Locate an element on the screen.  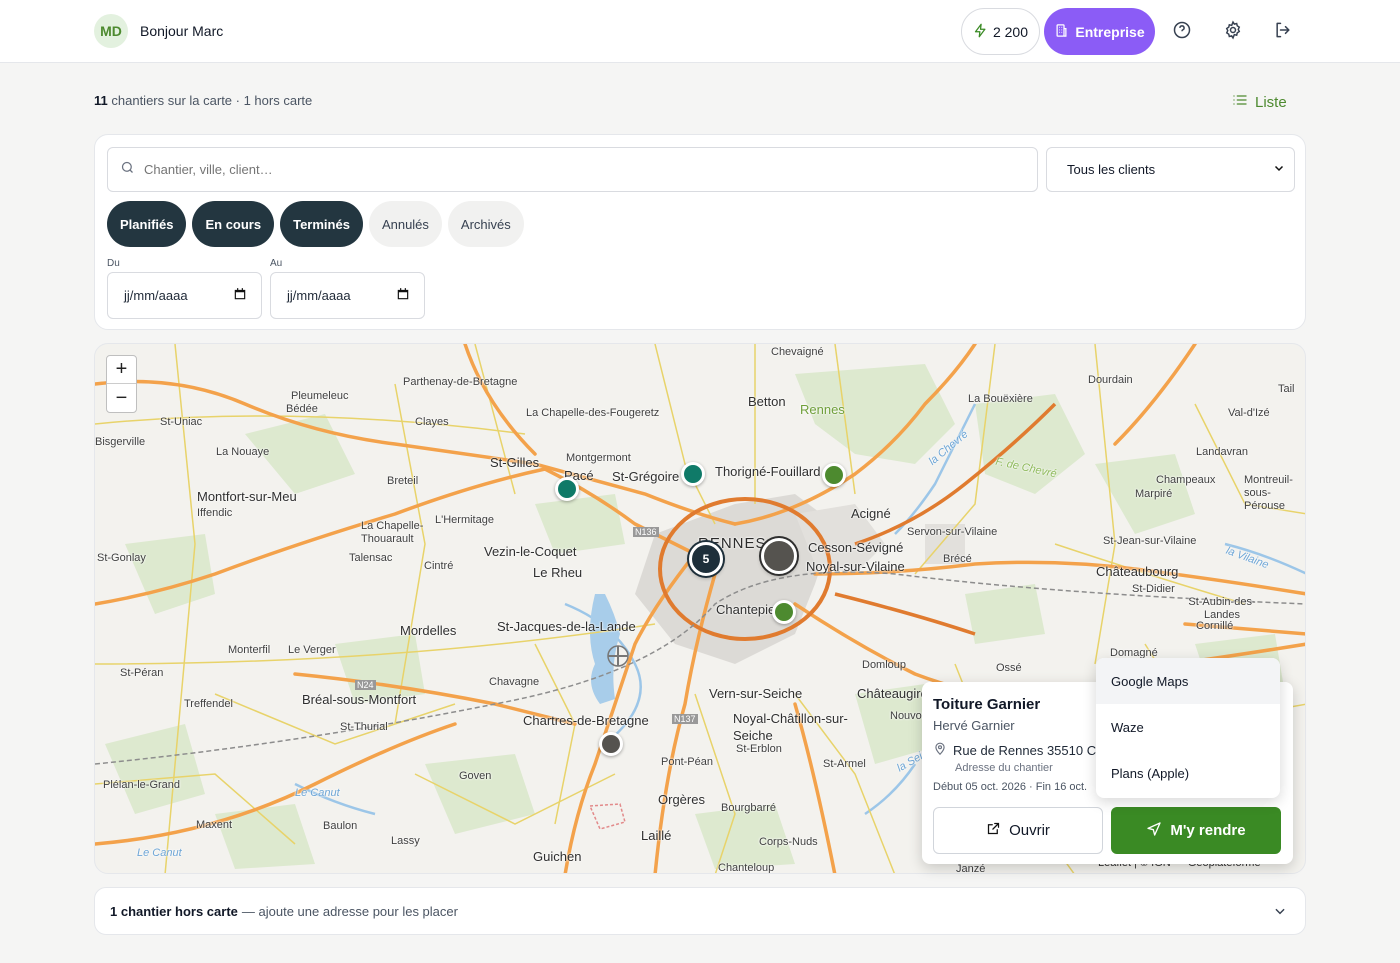
chip-termines: Terminés is located at coordinates (321, 224).